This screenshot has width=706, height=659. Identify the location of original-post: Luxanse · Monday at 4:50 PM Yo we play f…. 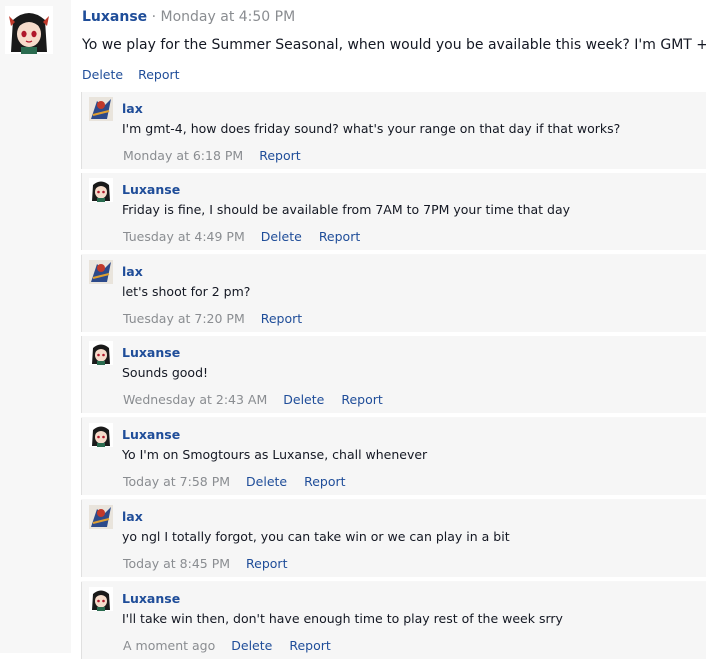
(394, 46).